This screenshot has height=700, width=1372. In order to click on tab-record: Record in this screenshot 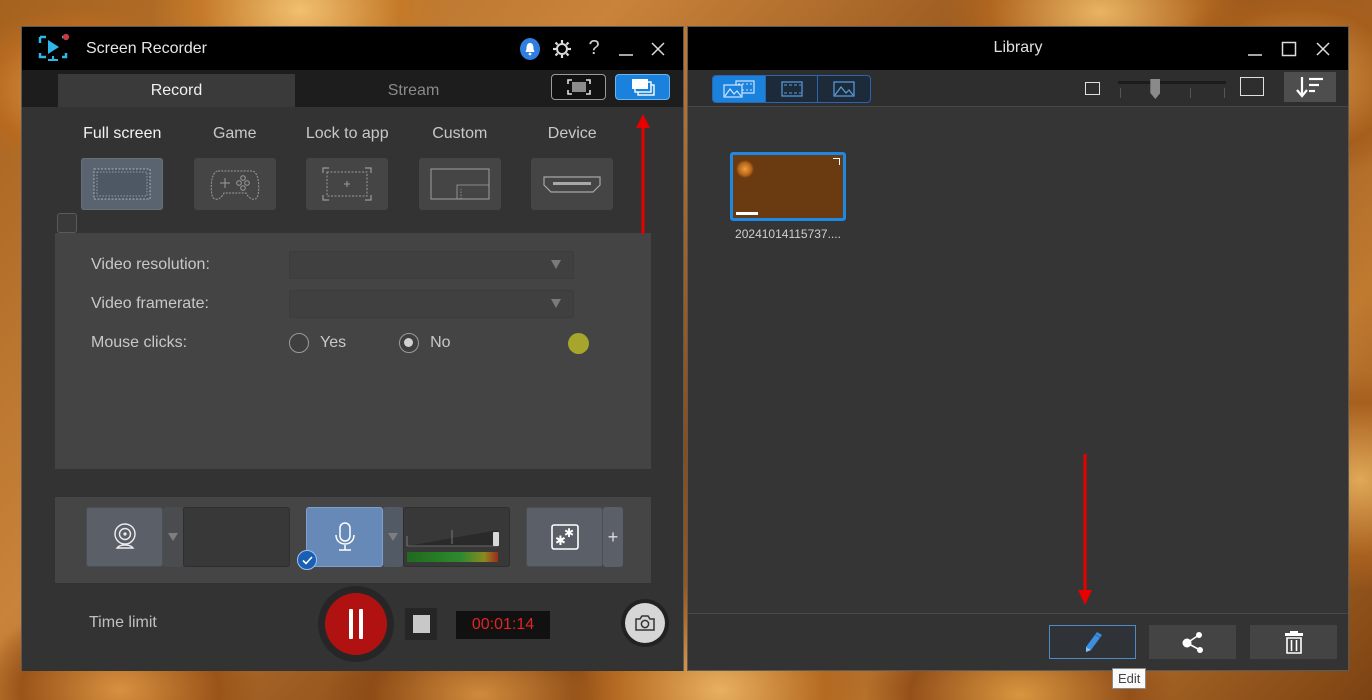, I will do `click(176, 90)`.